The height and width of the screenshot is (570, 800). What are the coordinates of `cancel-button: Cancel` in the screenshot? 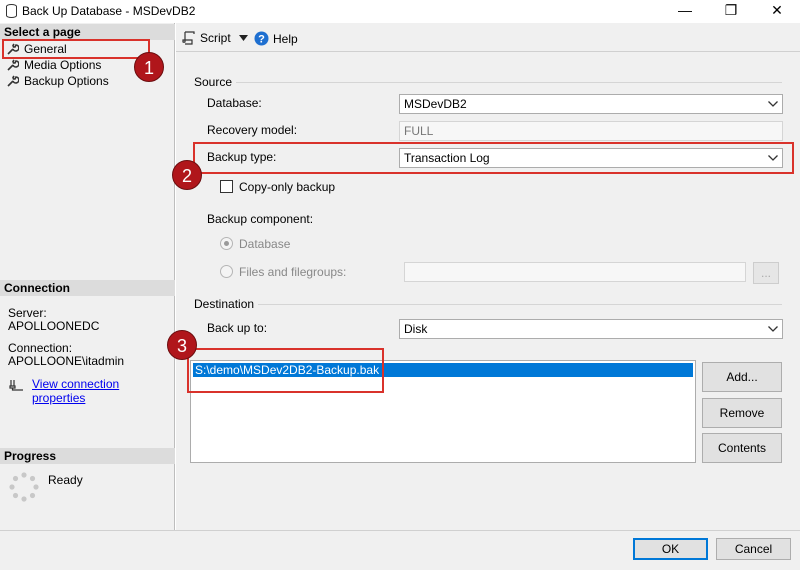 It's located at (753, 549).